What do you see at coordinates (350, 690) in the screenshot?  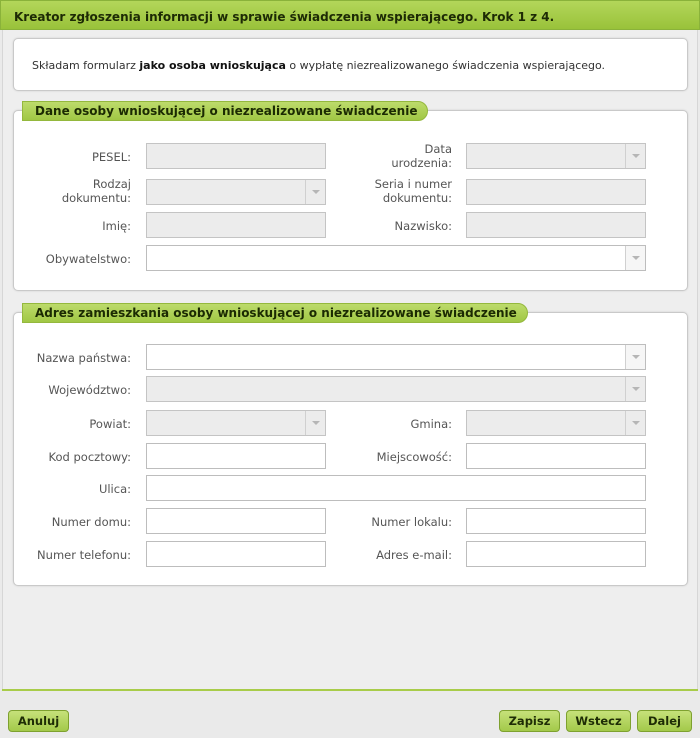 I see `footer-divider` at bounding box center [350, 690].